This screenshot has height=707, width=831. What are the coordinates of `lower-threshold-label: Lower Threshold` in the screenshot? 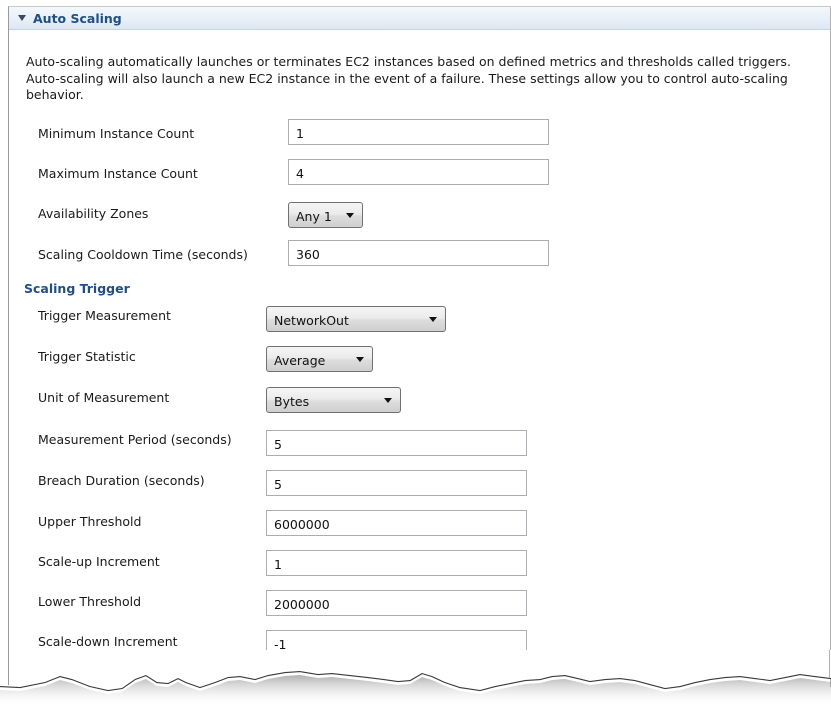 It's located at (90, 601).